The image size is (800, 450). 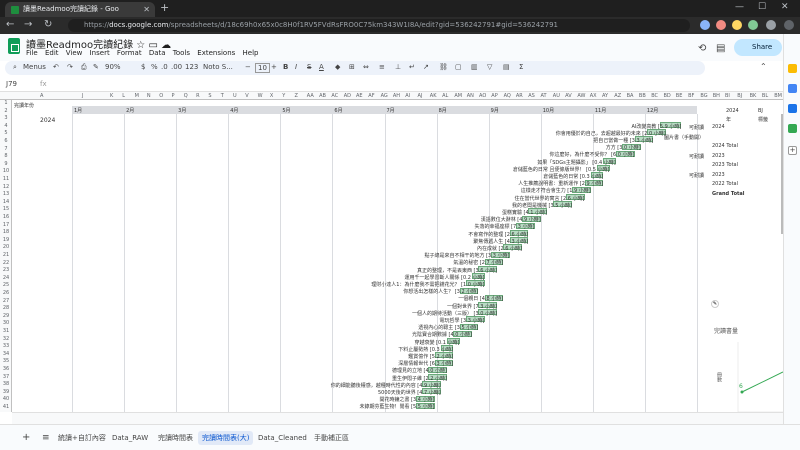 I want to click on column-header: M, so click(x=137, y=96).